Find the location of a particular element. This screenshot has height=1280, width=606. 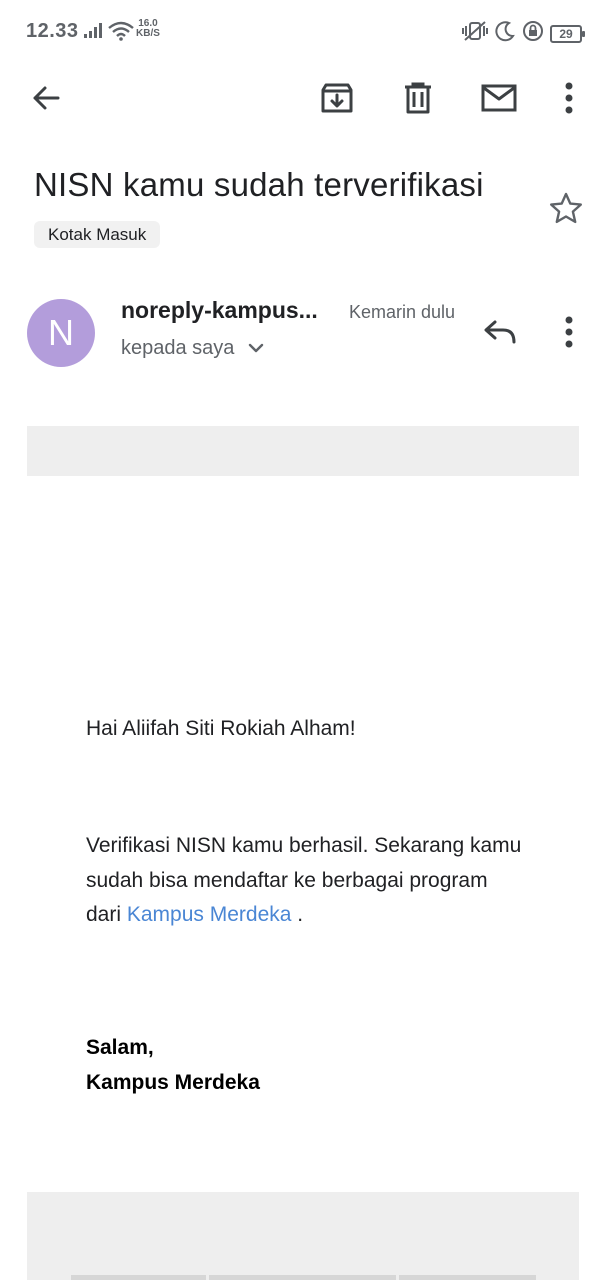

status-icons-right: 29 is located at coordinates (523, 33).